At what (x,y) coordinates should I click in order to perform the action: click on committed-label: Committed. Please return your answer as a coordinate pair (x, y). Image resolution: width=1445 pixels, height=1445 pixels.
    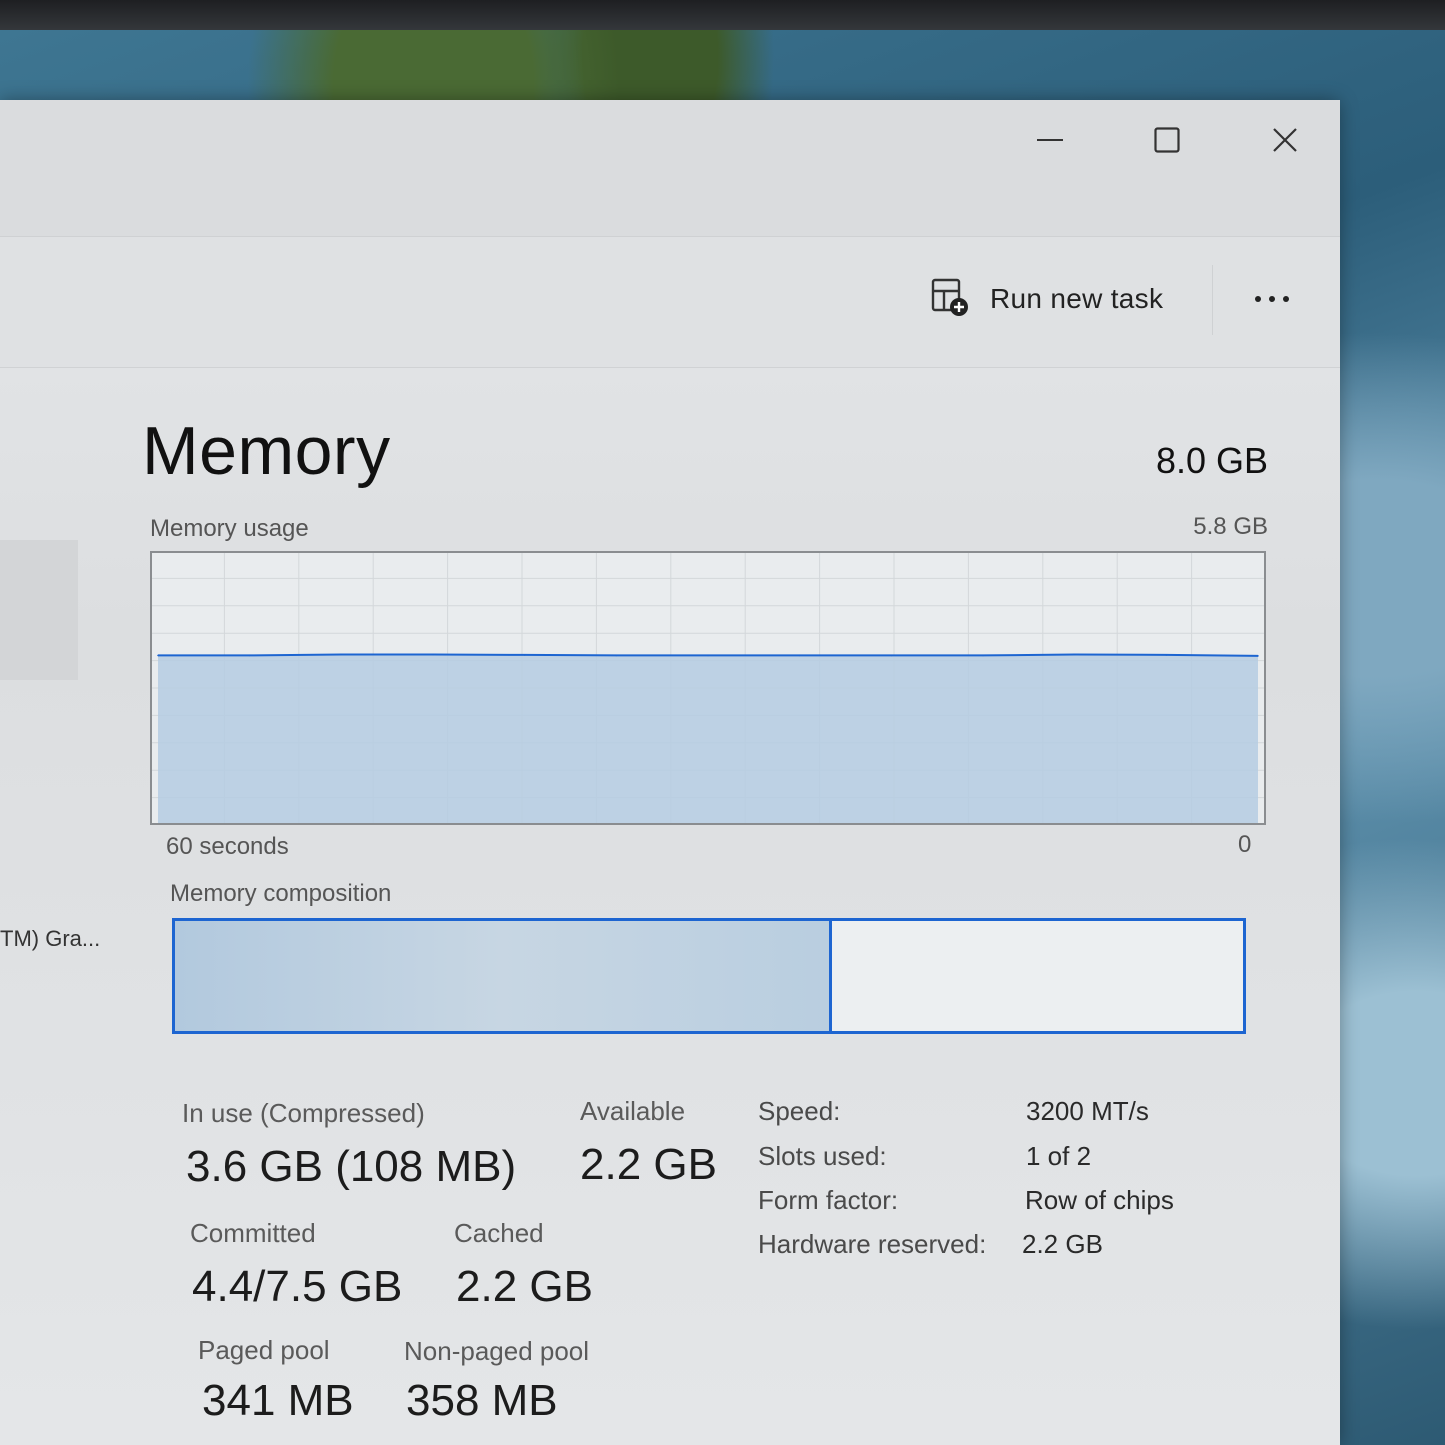
    Looking at the image, I should click on (253, 1233).